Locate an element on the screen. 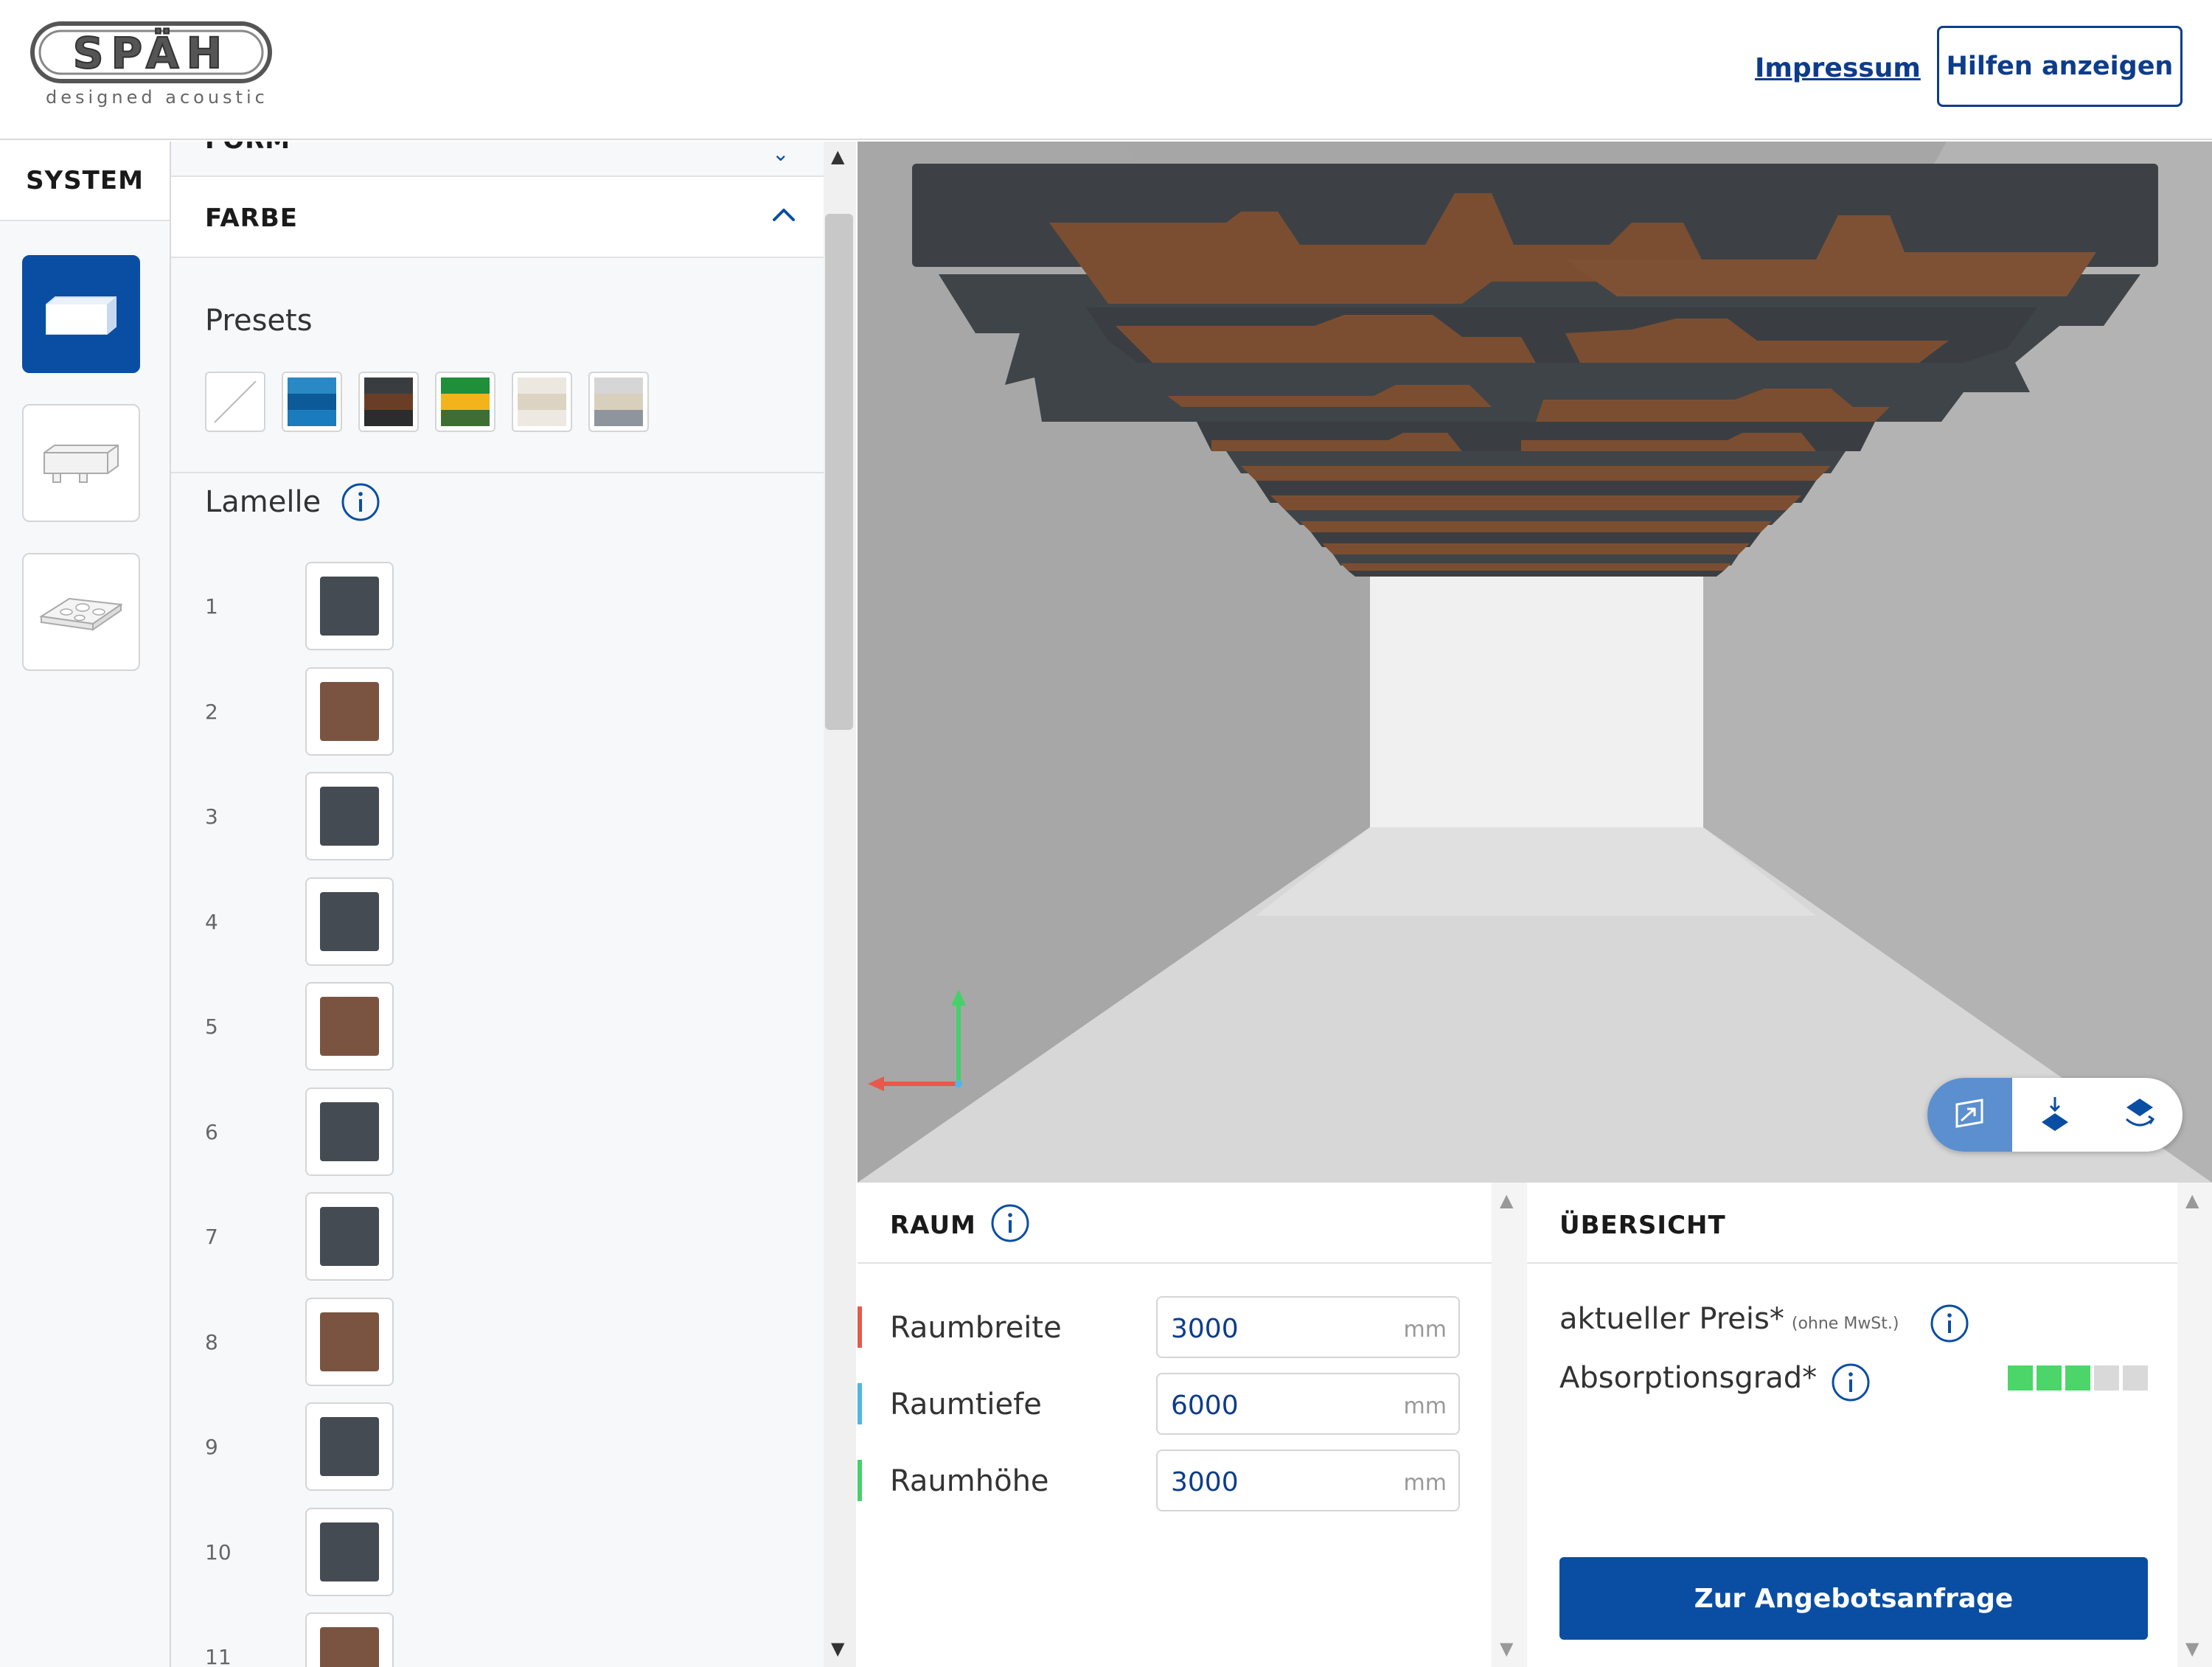 The image size is (2212, 1667). farbe-section-header: FARBE is located at coordinates (497, 216).